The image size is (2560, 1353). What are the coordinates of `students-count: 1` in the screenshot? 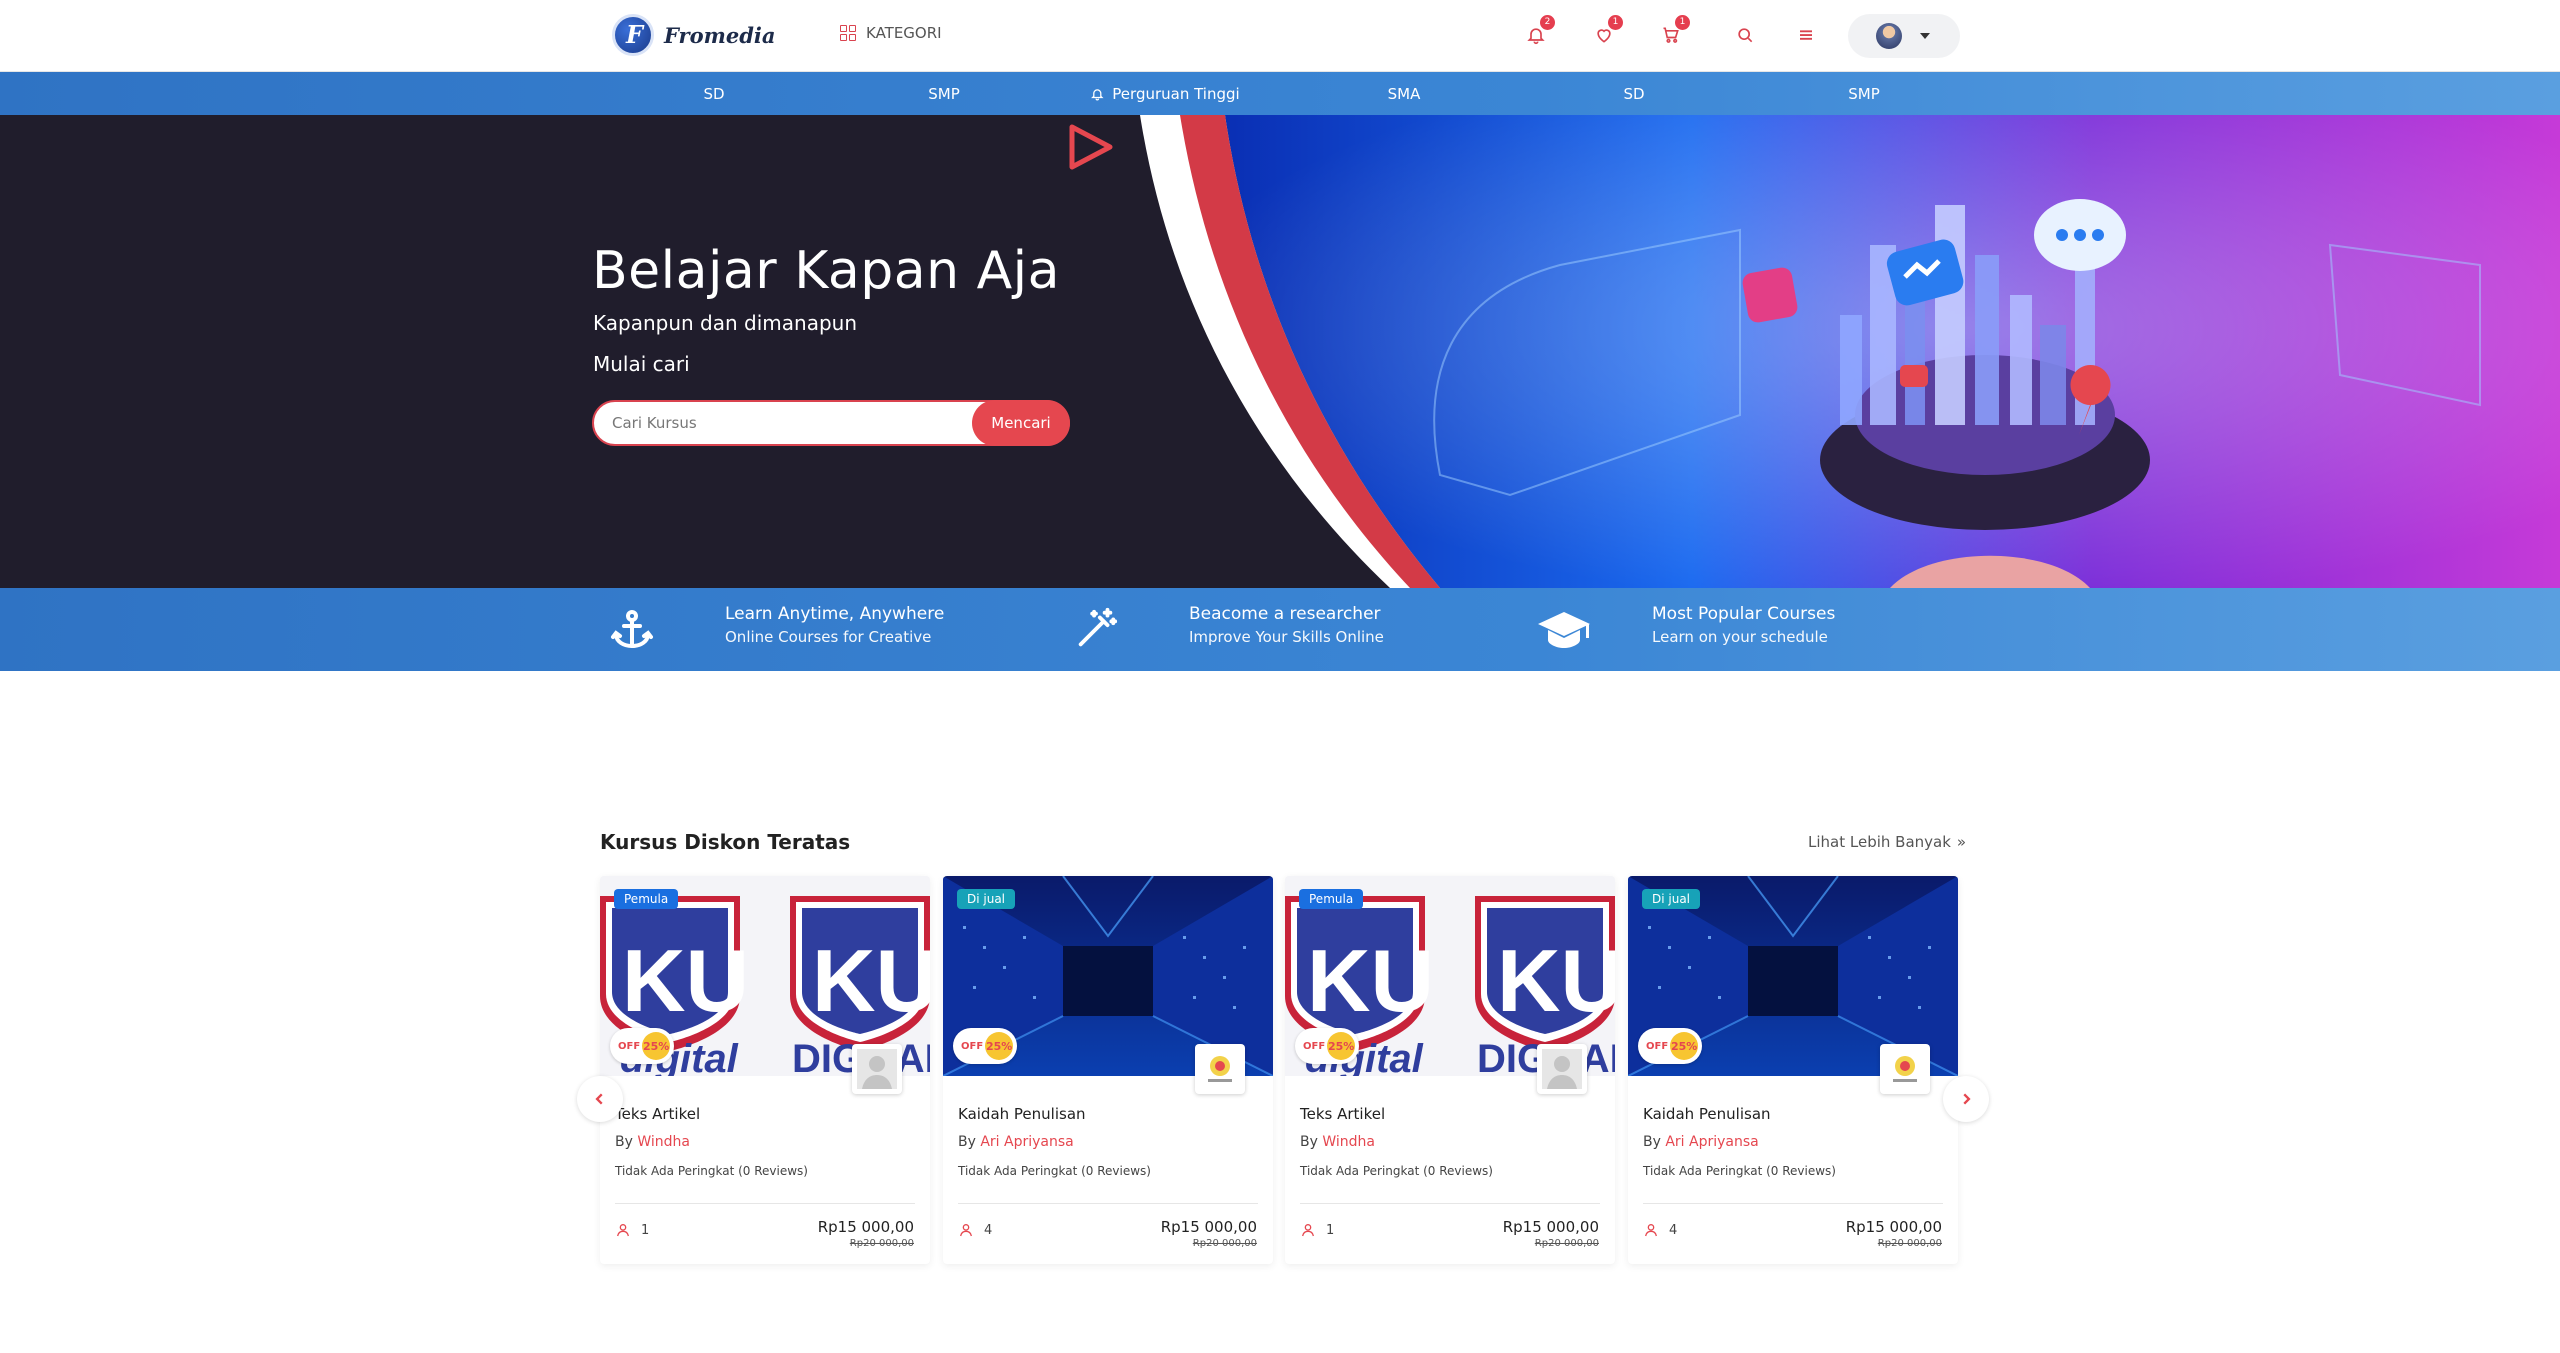 It's located at (632, 1230).